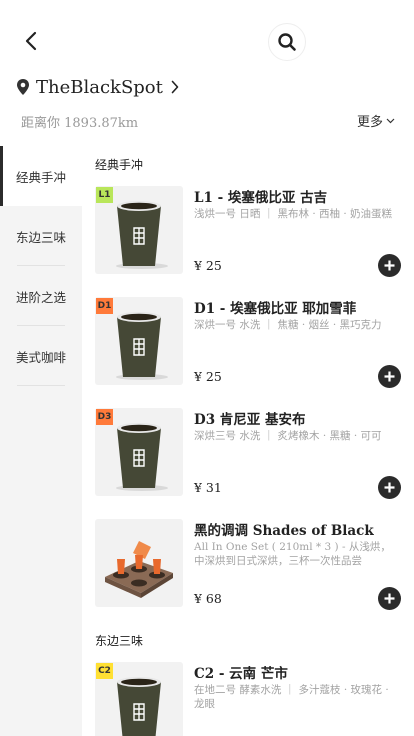  I want to click on store-selector: TheBlackSpot, so click(97, 87).